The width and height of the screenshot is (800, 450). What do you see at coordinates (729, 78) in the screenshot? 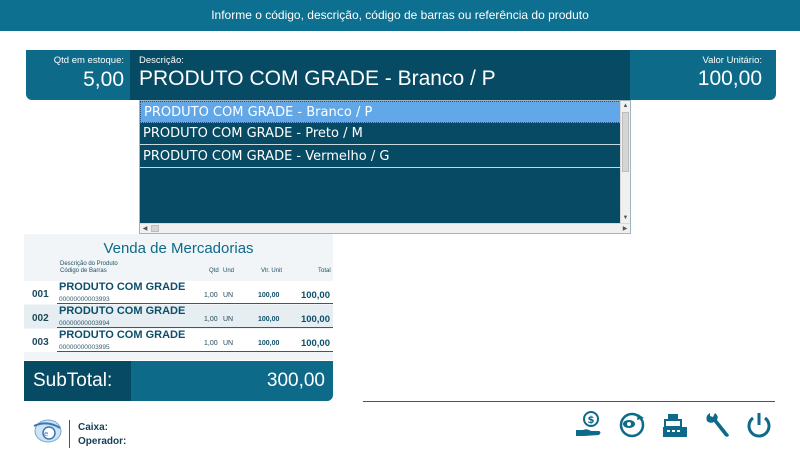
I see `unit-price-value: 100,00` at bounding box center [729, 78].